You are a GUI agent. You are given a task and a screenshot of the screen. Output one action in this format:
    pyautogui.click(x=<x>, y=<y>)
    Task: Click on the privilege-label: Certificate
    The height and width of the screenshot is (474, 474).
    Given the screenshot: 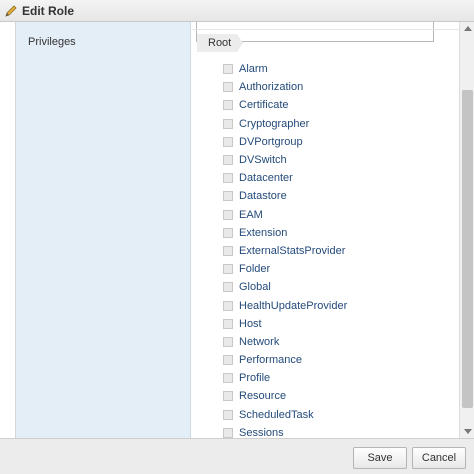 What is the action you would take?
    pyautogui.click(x=264, y=105)
    